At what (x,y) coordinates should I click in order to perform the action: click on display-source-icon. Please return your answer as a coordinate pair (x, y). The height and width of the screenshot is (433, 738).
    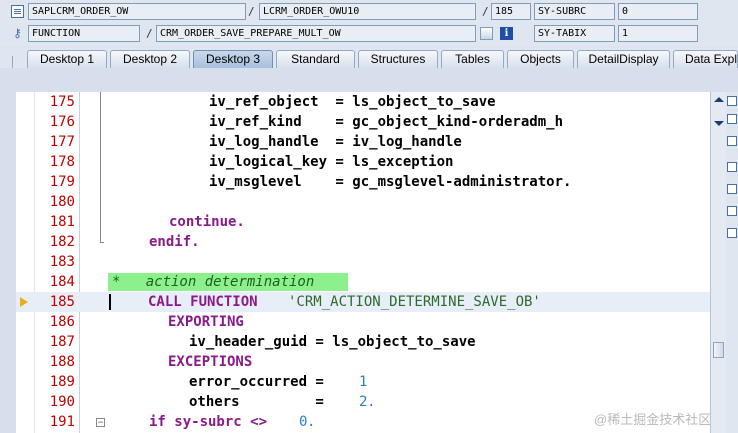
    Looking at the image, I should click on (486, 33).